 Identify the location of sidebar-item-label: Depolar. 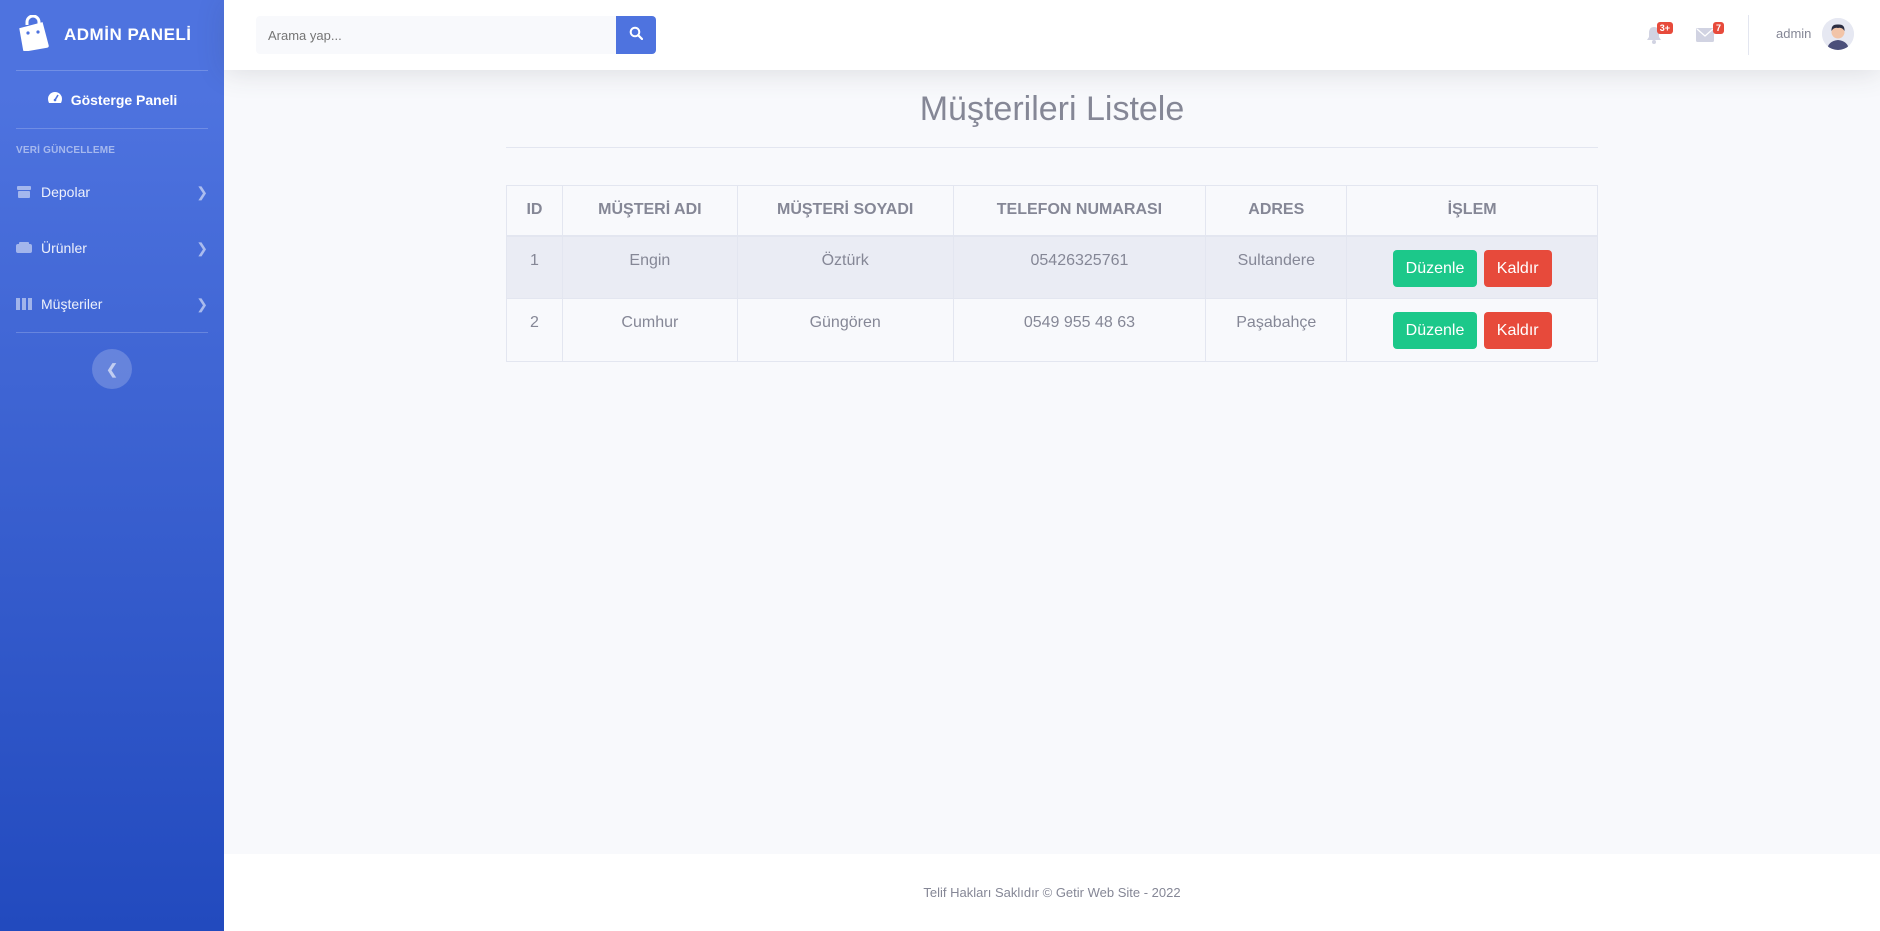
(66, 192).